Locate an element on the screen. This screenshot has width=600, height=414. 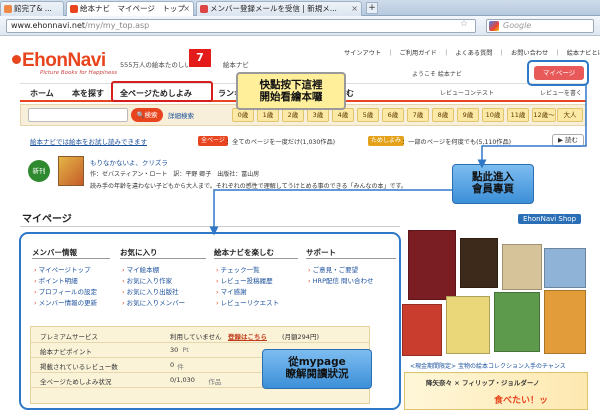
arrow-to-member-note is located at coordinates (532, 127).